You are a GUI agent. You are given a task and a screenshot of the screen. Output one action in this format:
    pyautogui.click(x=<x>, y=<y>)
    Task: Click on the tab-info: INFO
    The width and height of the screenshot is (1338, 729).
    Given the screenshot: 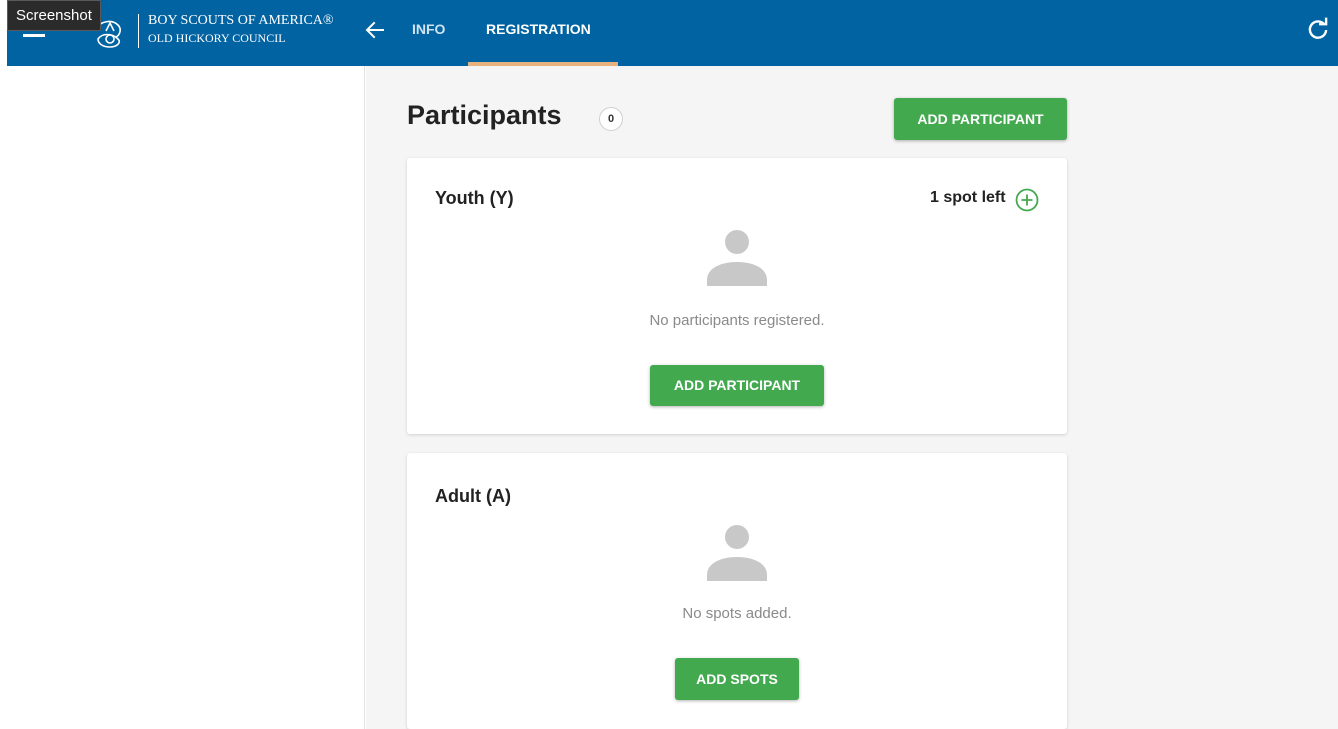 What is the action you would take?
    pyautogui.click(x=428, y=29)
    